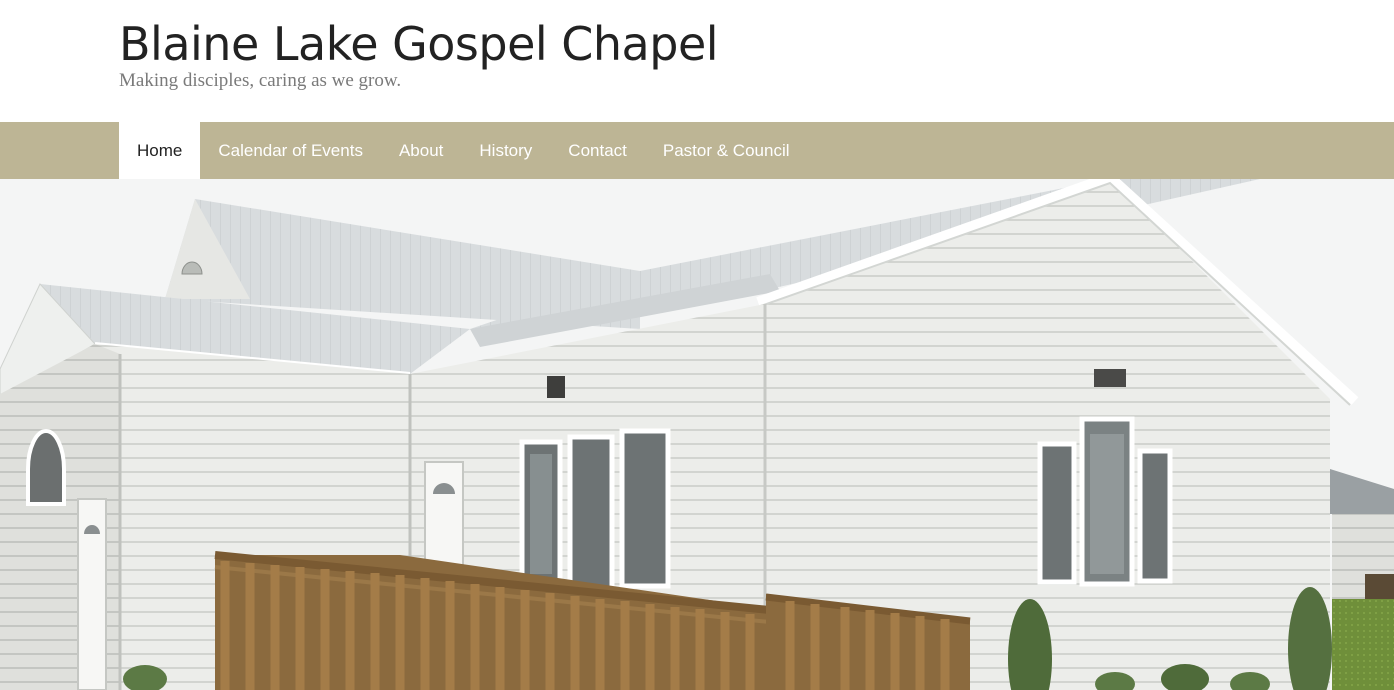  Describe the element at coordinates (421, 150) in the screenshot. I see `nav-item-about: About` at that location.